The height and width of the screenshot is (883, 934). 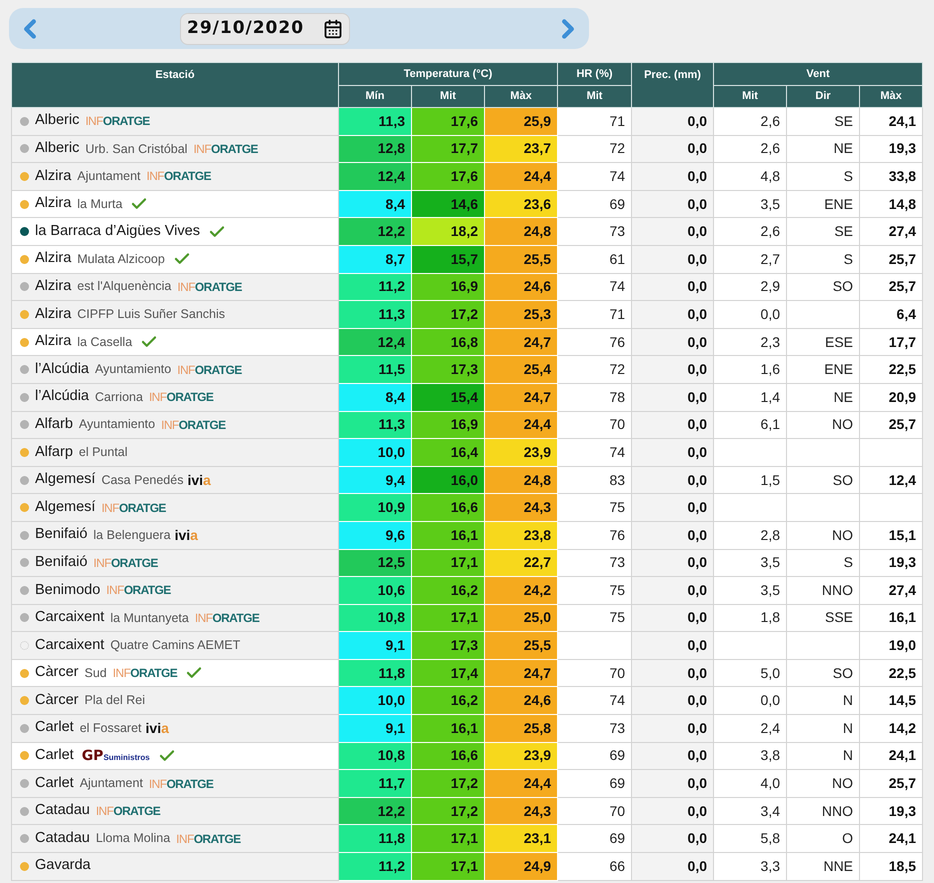 I want to click on station-detail: Lloma Molina, so click(x=133, y=839).